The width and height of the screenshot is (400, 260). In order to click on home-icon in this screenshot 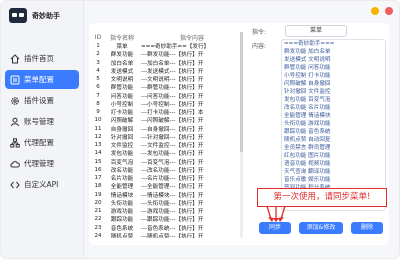, I will do `click(15, 58)`.